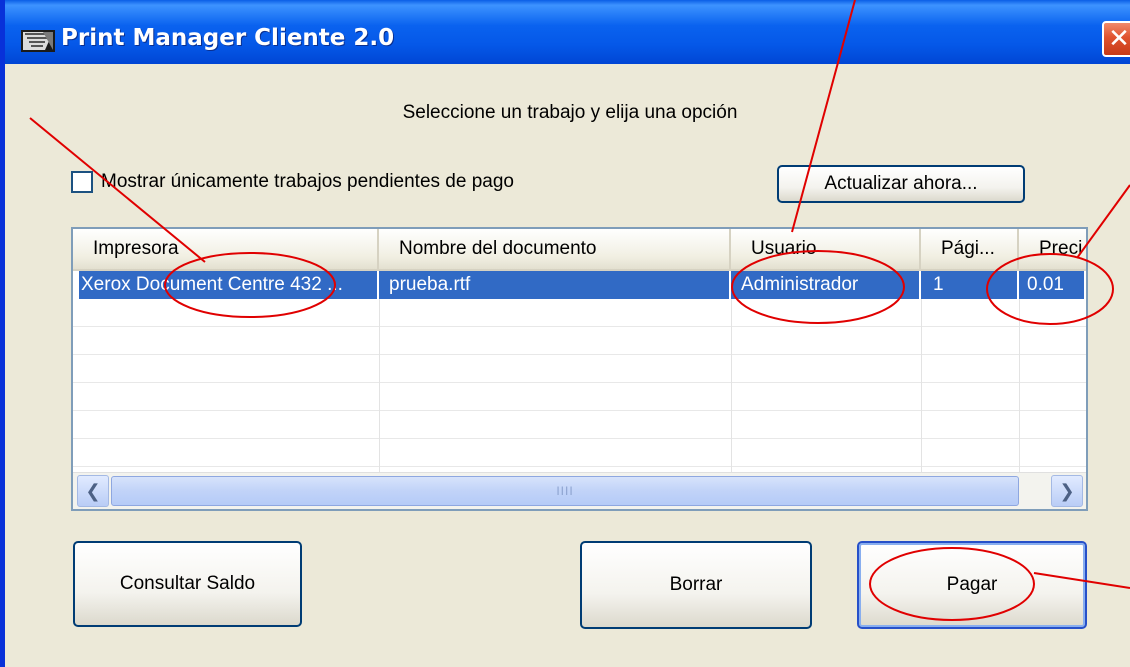  Describe the element at coordinates (38, 41) in the screenshot. I see `printer-app-icon` at that location.